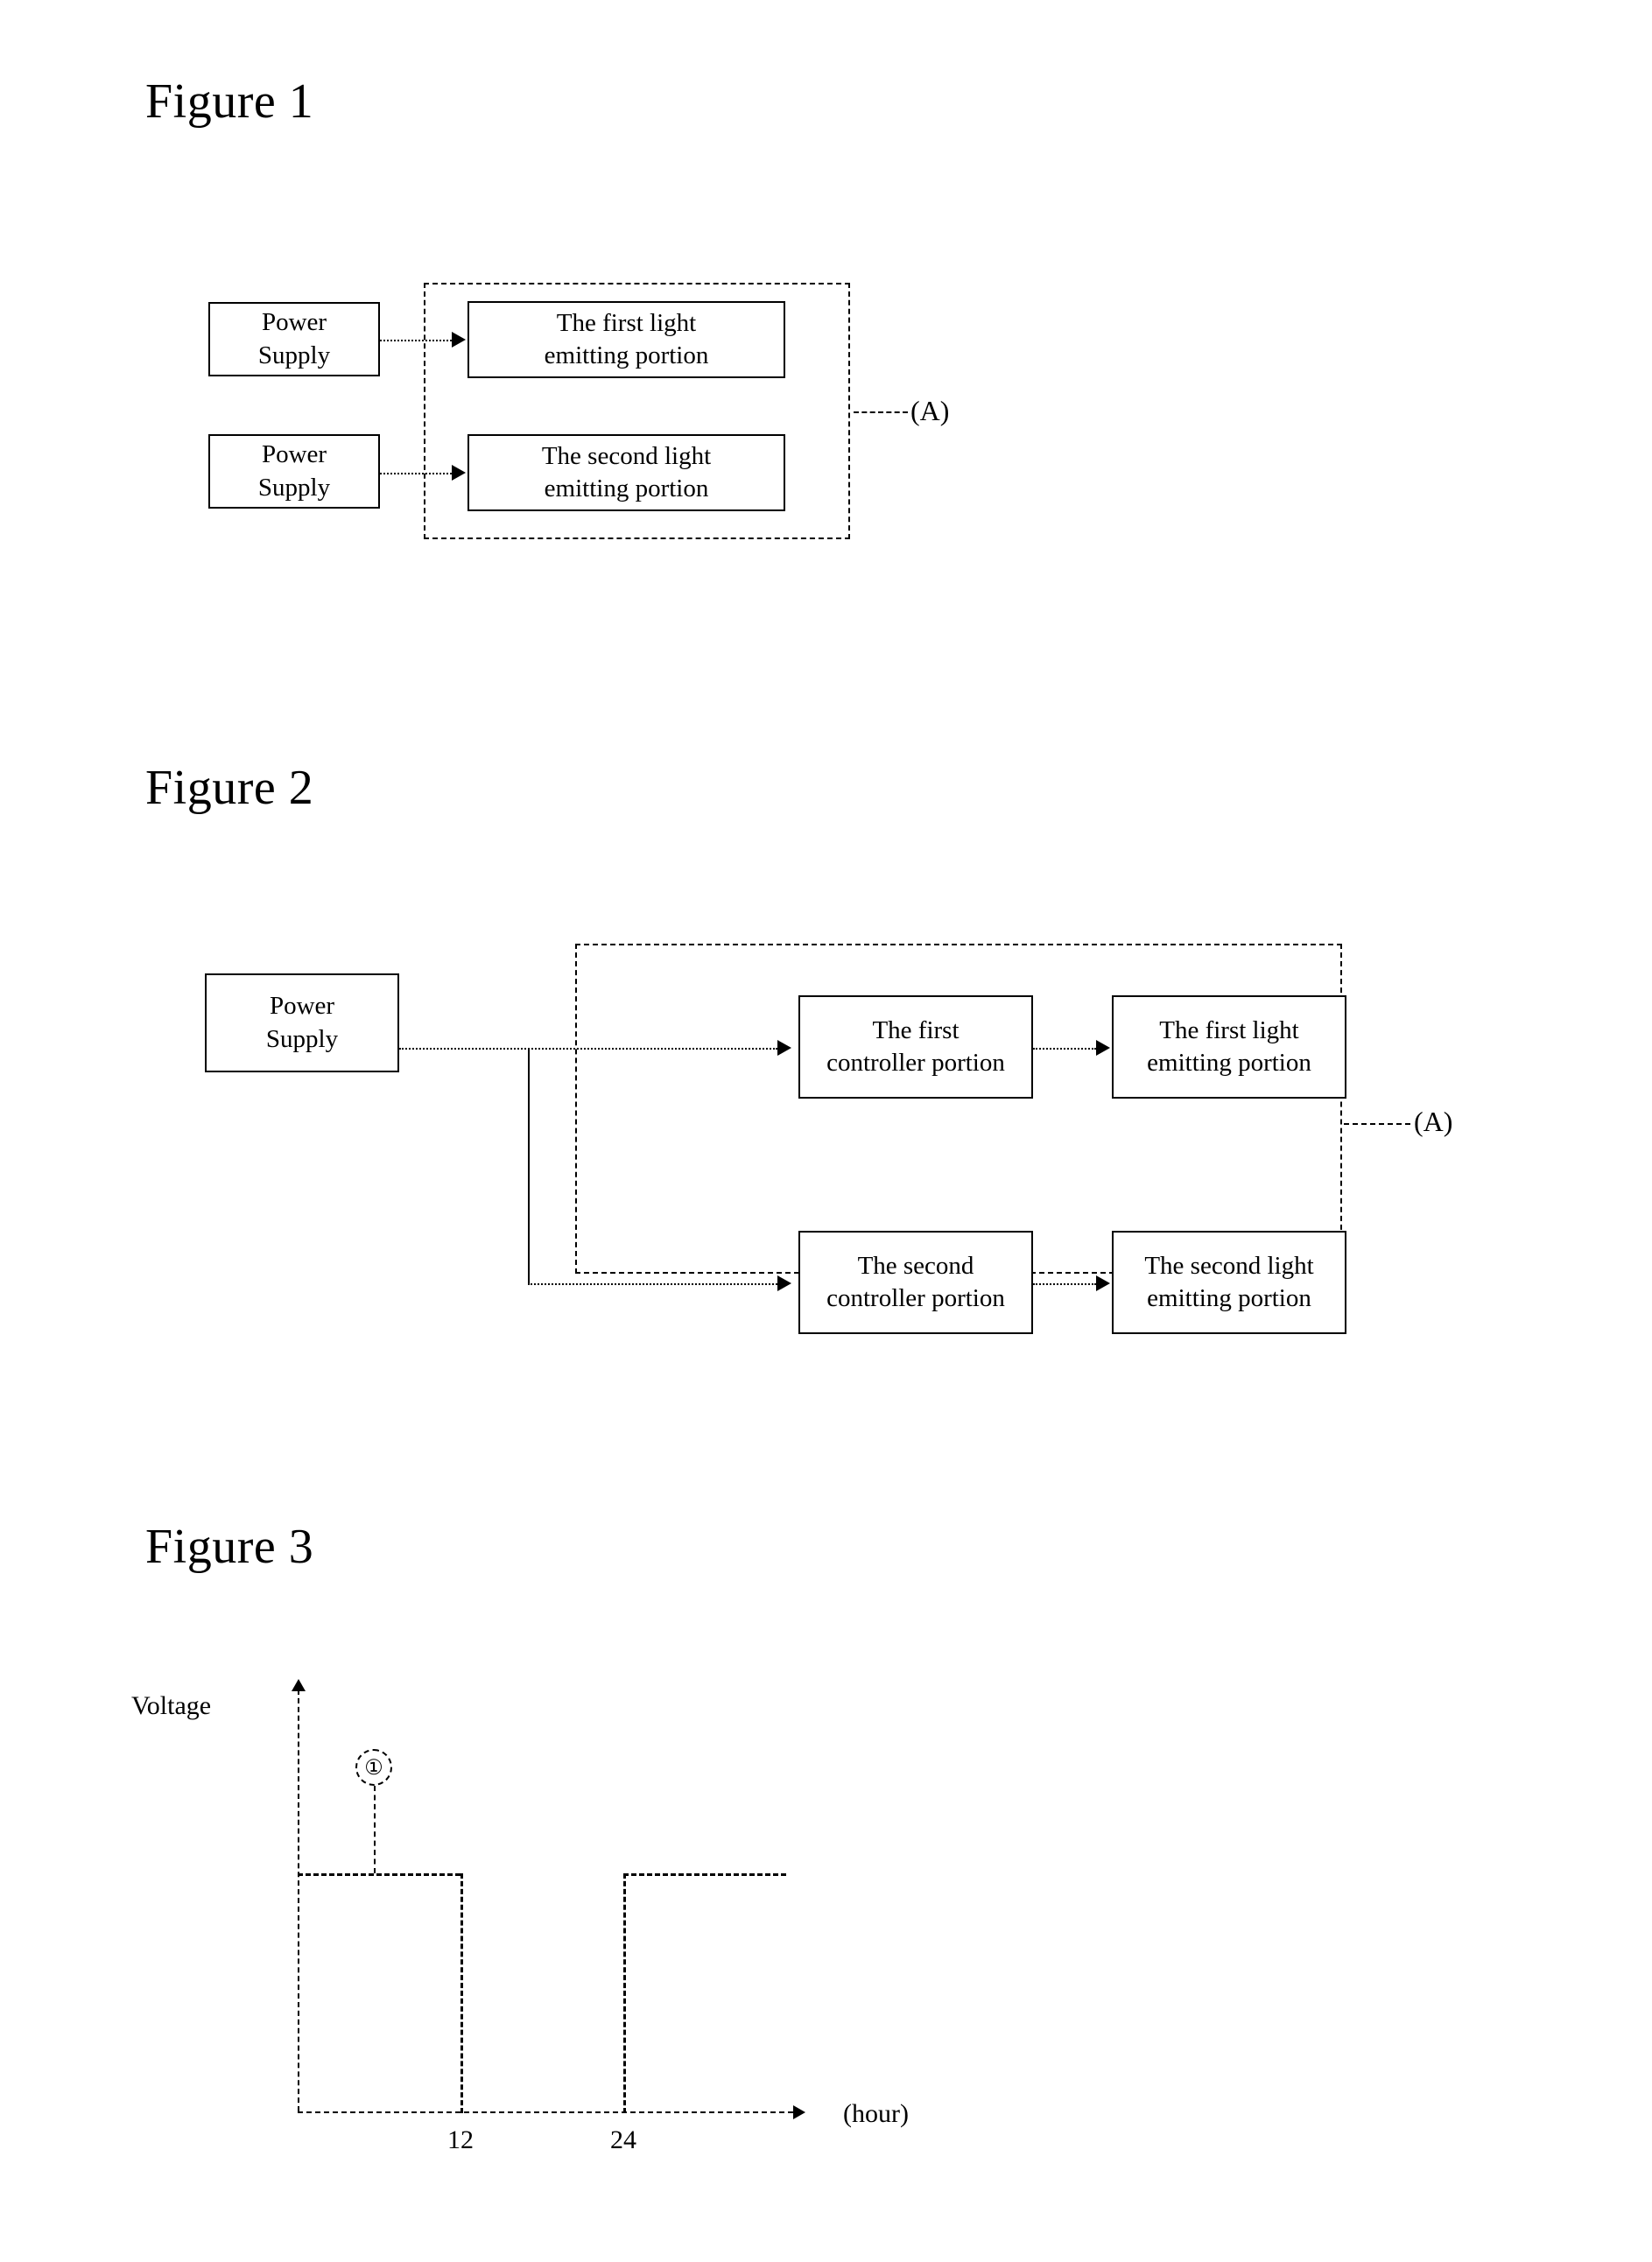  I want to click on chart-y-axis-label: Voltage, so click(171, 1705).